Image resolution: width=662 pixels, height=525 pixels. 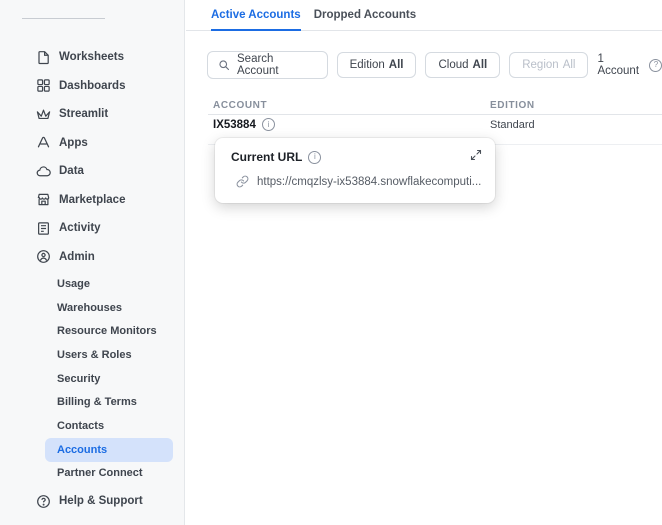 What do you see at coordinates (655, 65) in the screenshot?
I see `question-icon: ?` at bounding box center [655, 65].